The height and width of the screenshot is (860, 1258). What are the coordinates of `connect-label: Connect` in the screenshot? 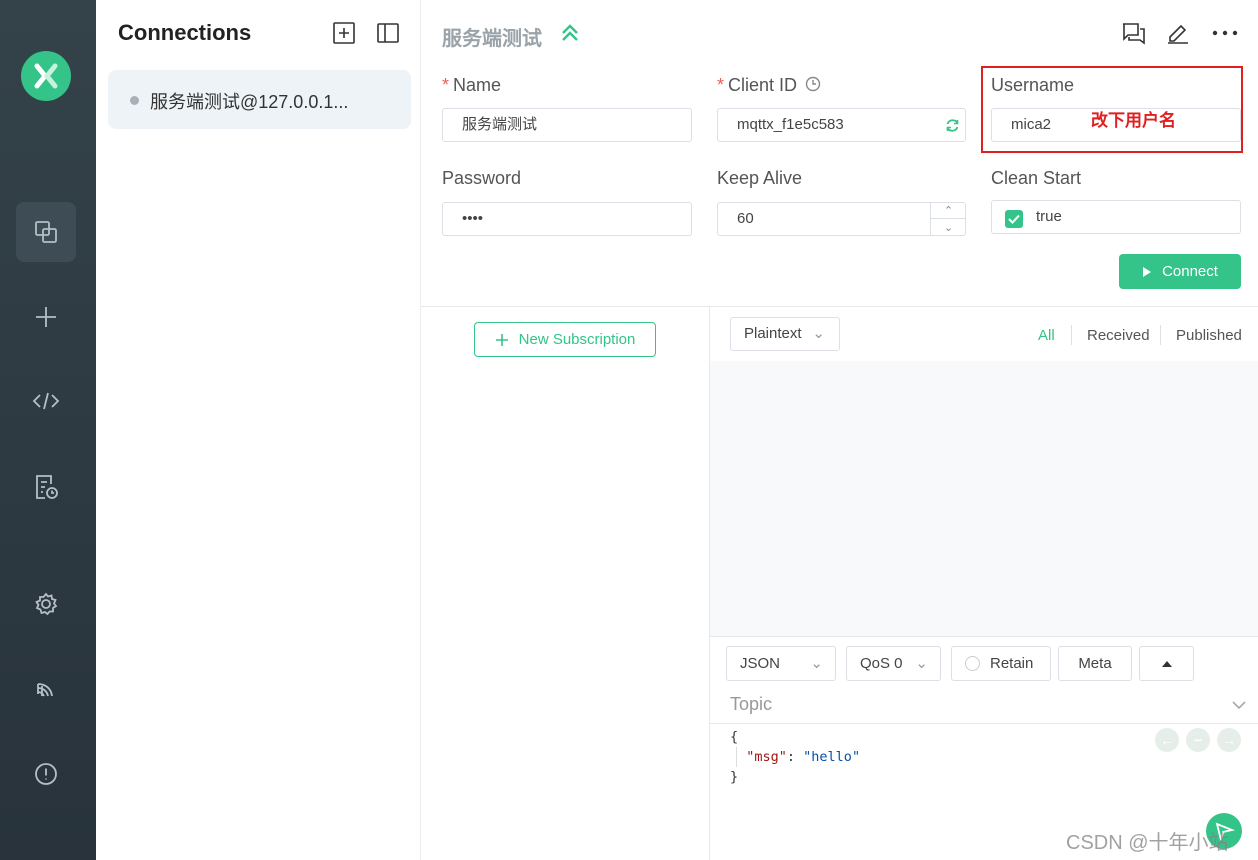 It's located at (1190, 271).